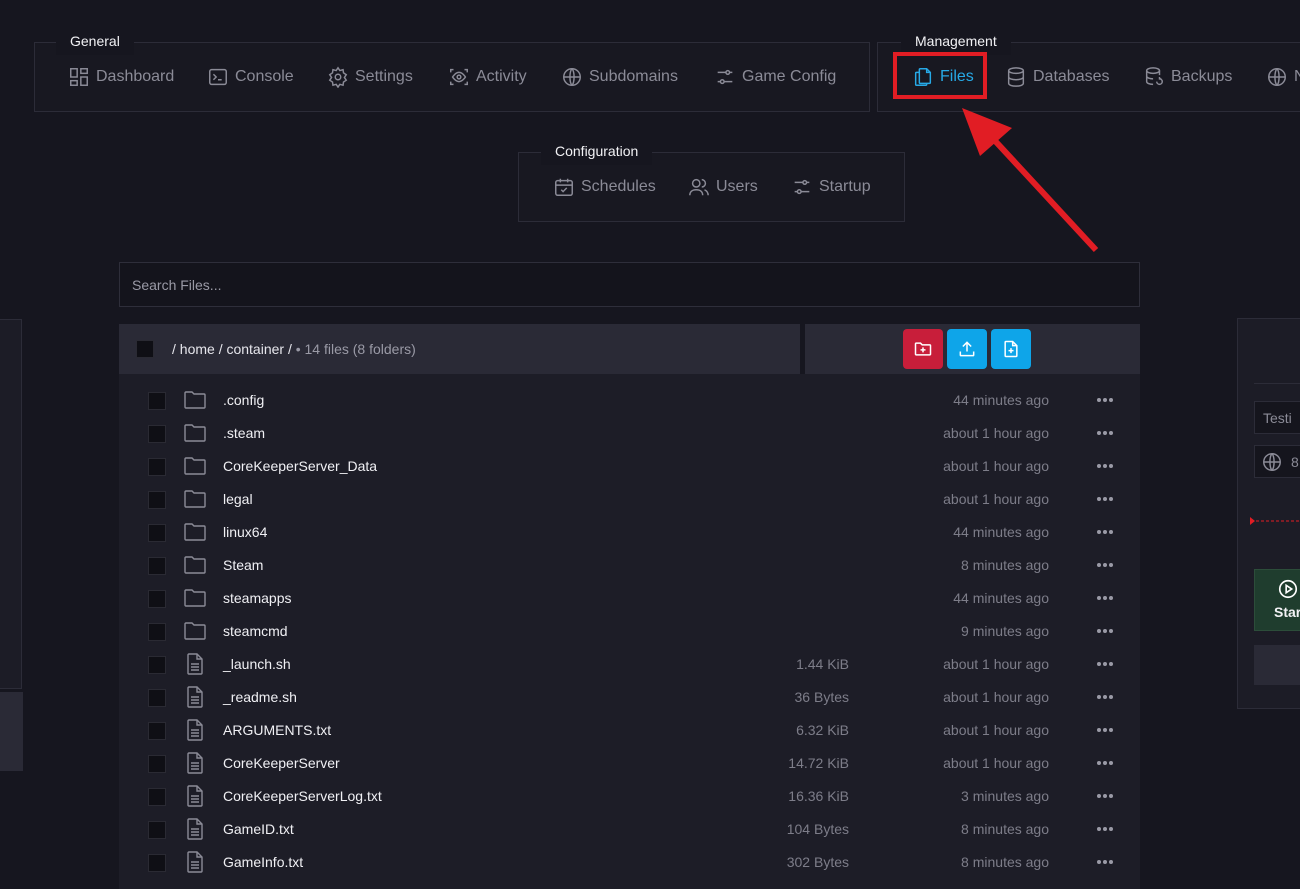 This screenshot has width=1300, height=889. I want to click on file-icon, so click(195, 664).